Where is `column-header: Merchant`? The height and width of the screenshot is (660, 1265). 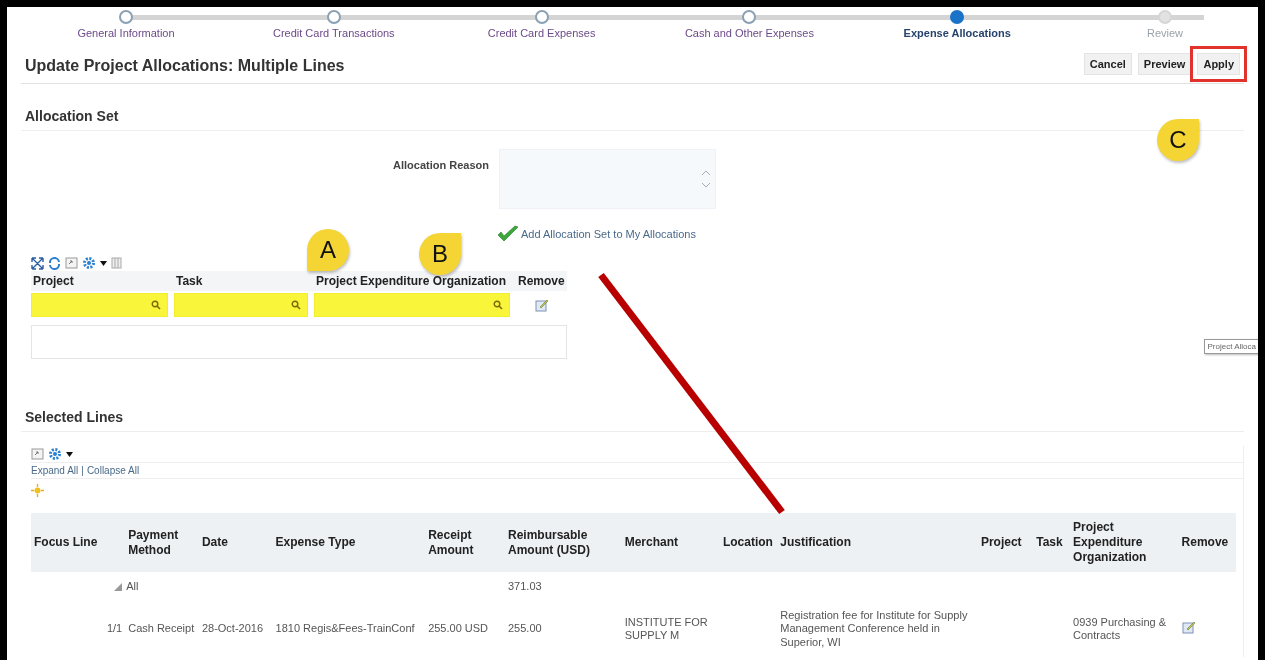
column-header: Merchant is located at coordinates (670, 542).